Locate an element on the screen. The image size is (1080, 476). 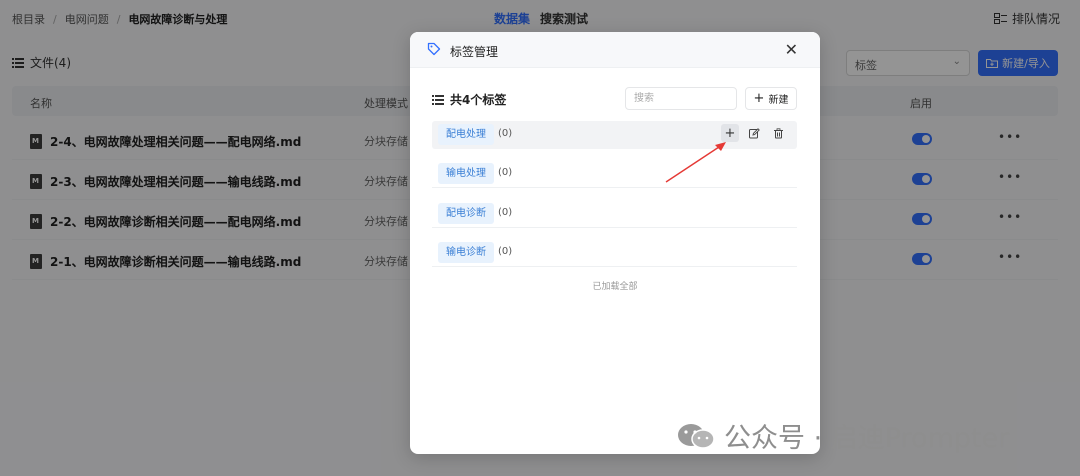
tag-count-label: 共4个标签 is located at coordinates (478, 100).